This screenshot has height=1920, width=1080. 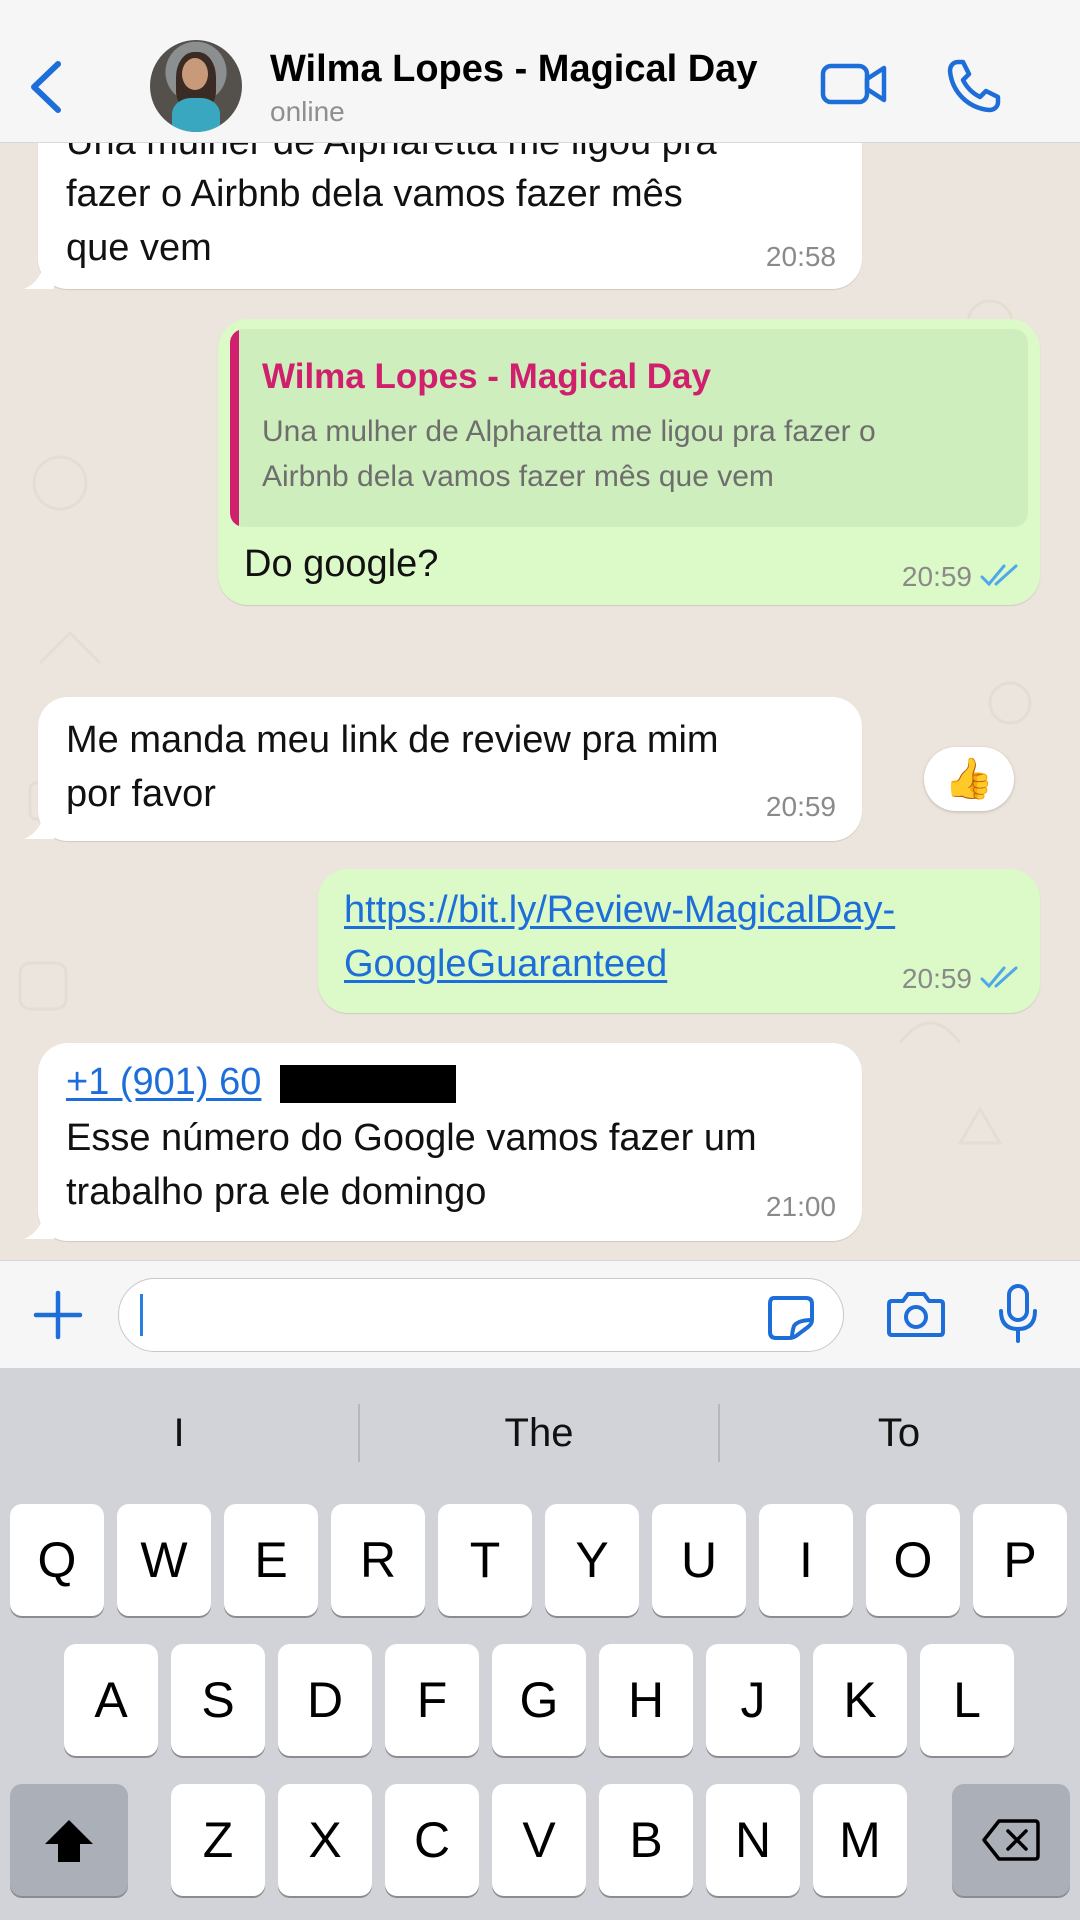 What do you see at coordinates (806, 1560) in the screenshot?
I see `key: I` at bounding box center [806, 1560].